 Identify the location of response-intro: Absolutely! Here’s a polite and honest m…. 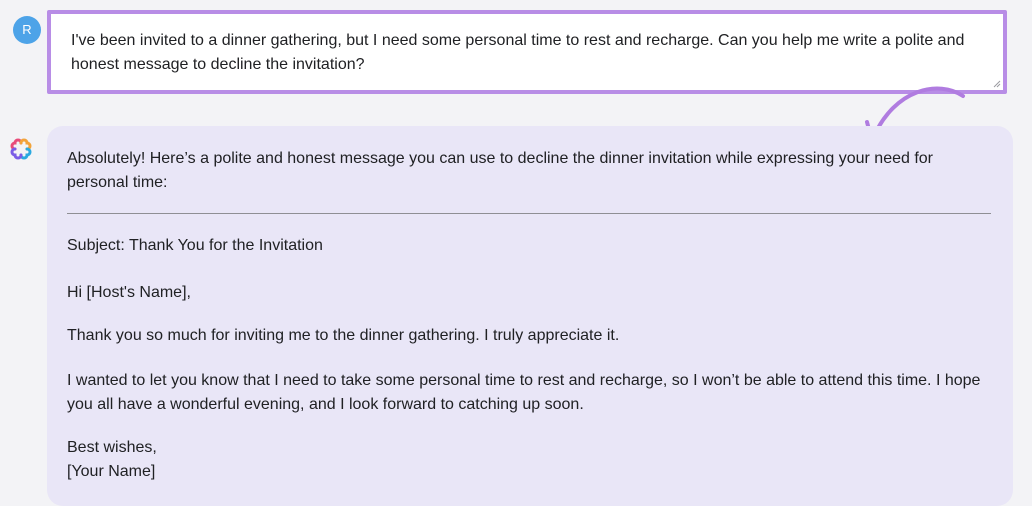
(500, 170).